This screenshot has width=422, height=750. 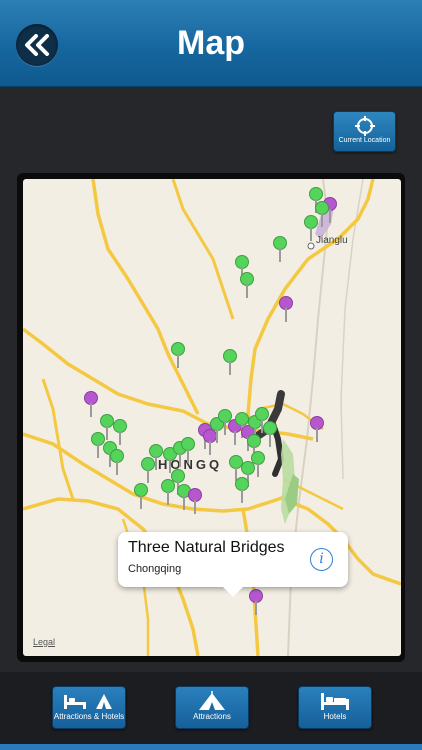 I want to click on bottom-accent-strip, so click(x=211, y=747).